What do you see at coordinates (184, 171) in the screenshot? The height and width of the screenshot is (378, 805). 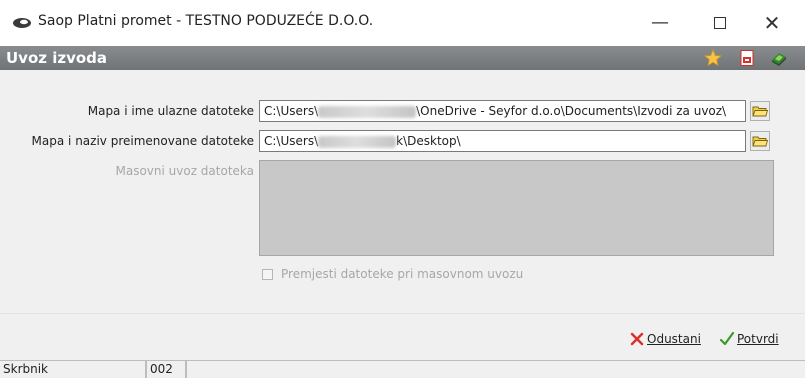 I see `bulk-import-label: Masovni uvoz datoteka` at bounding box center [184, 171].